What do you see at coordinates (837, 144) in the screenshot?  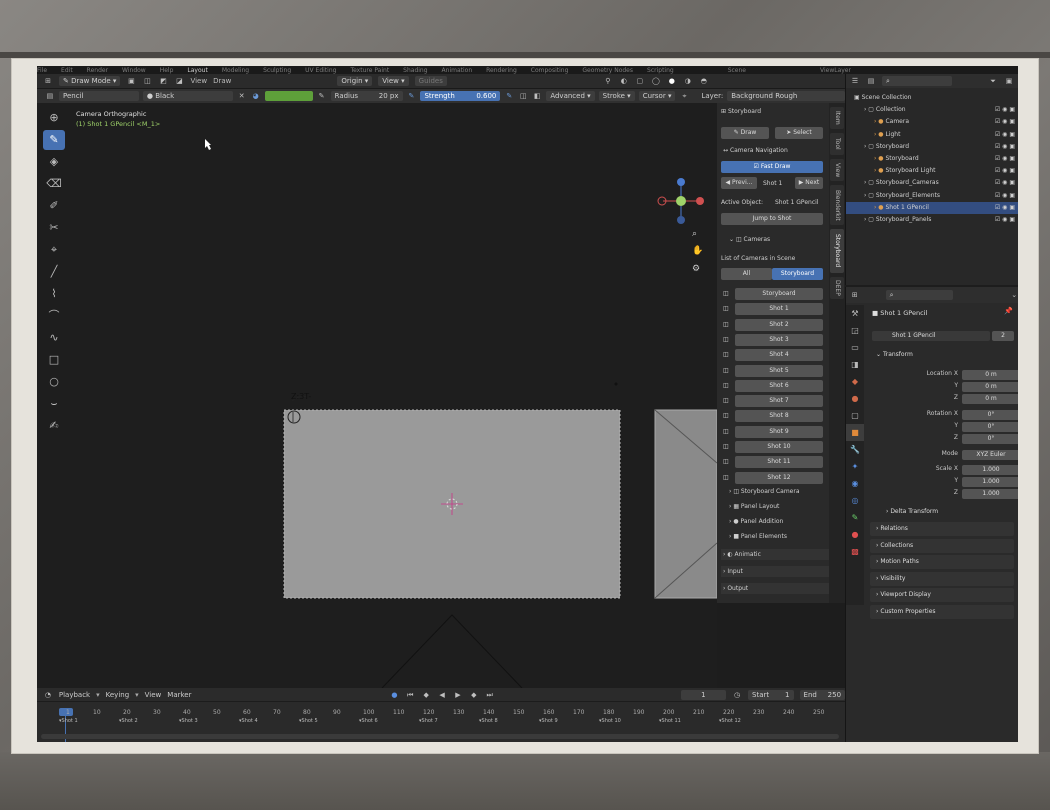 I see `tab-tool: Tool` at bounding box center [837, 144].